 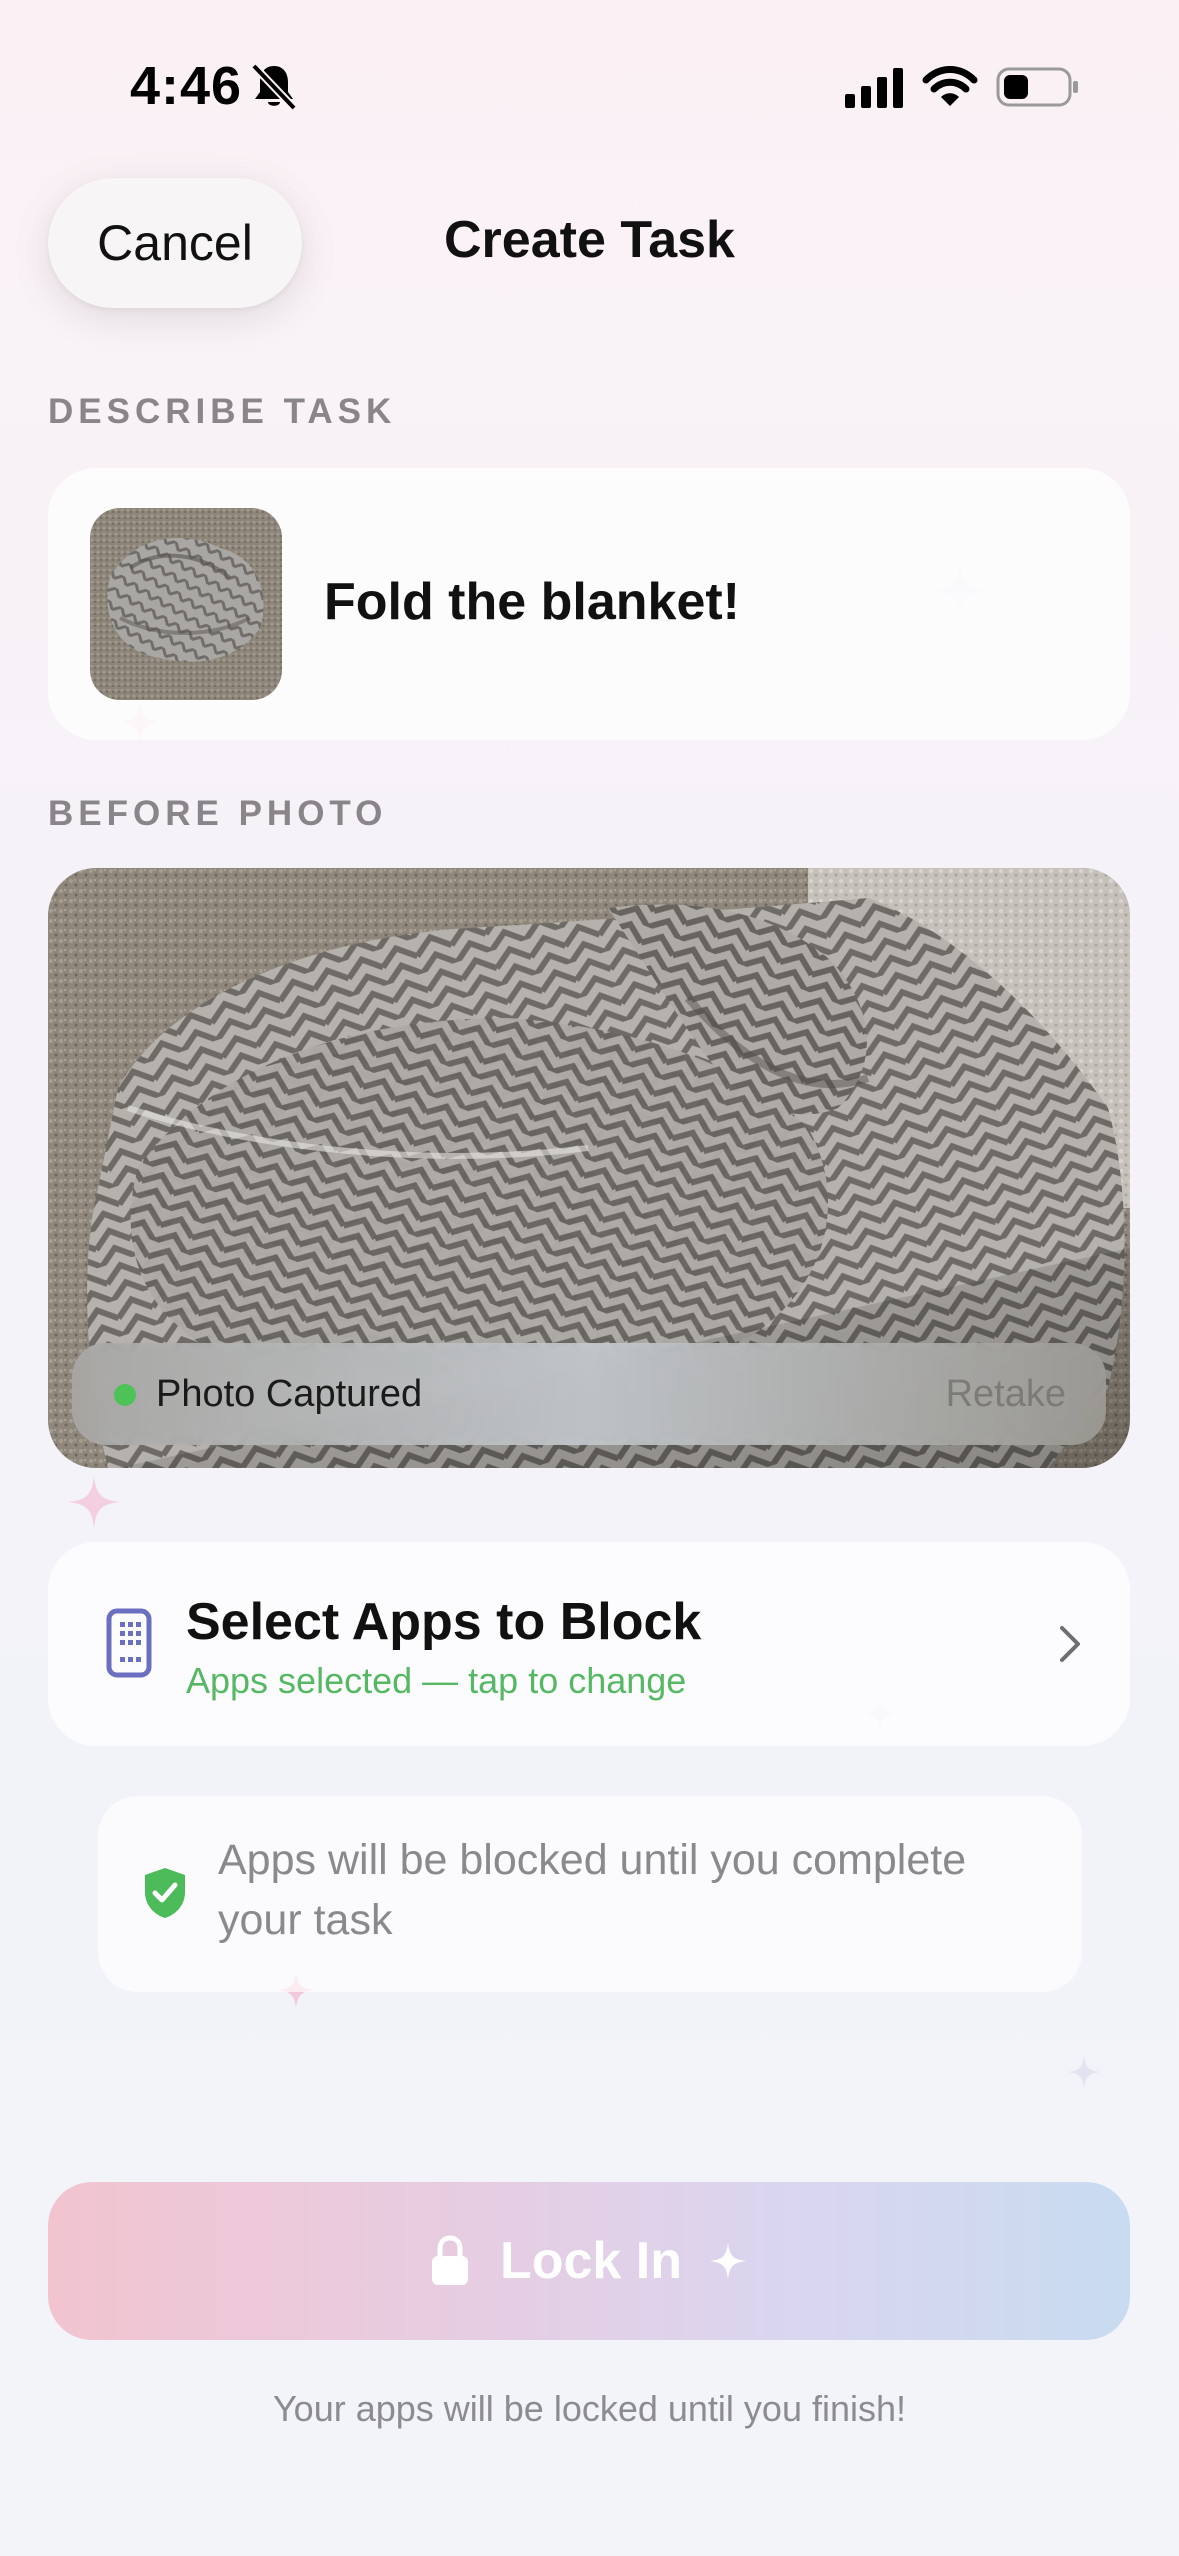 I want to click on shield-check-icon, so click(x=165, y=1893).